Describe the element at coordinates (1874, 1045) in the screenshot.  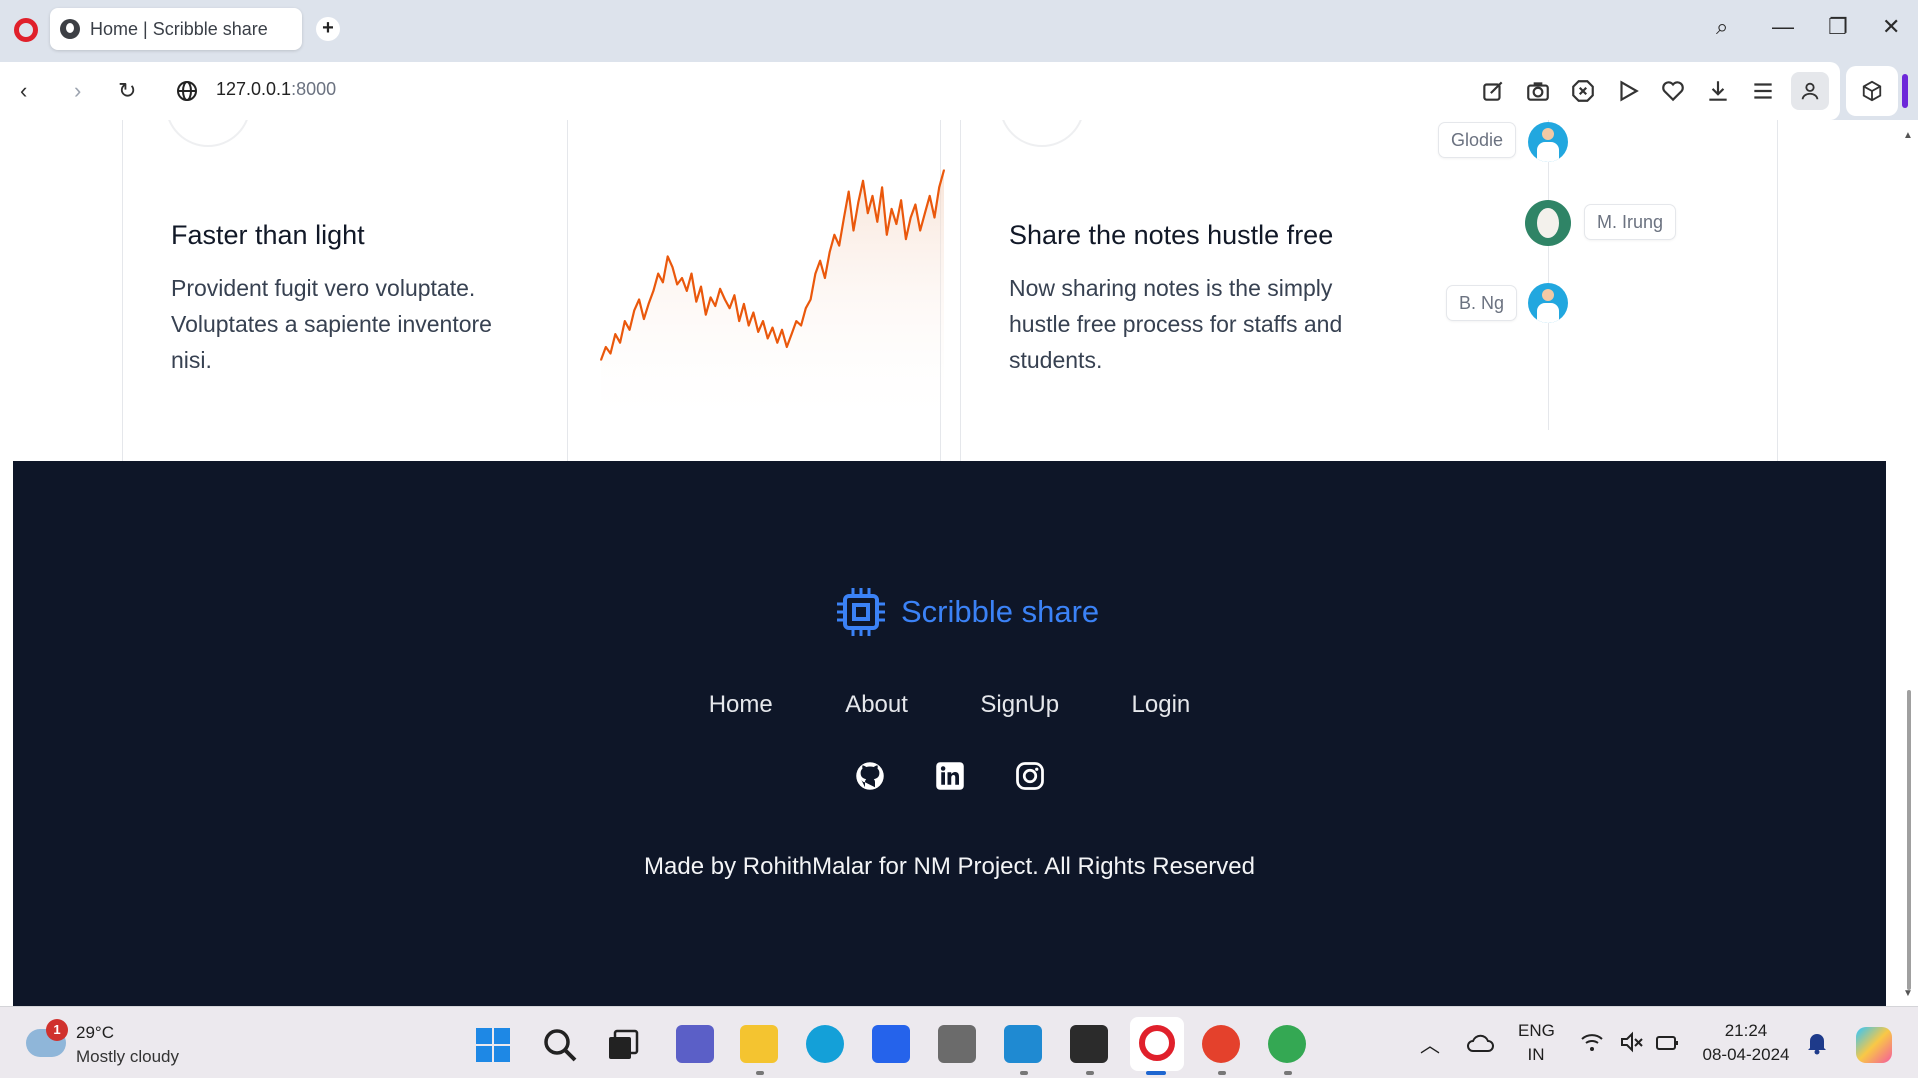
I see `copilot-icon` at that location.